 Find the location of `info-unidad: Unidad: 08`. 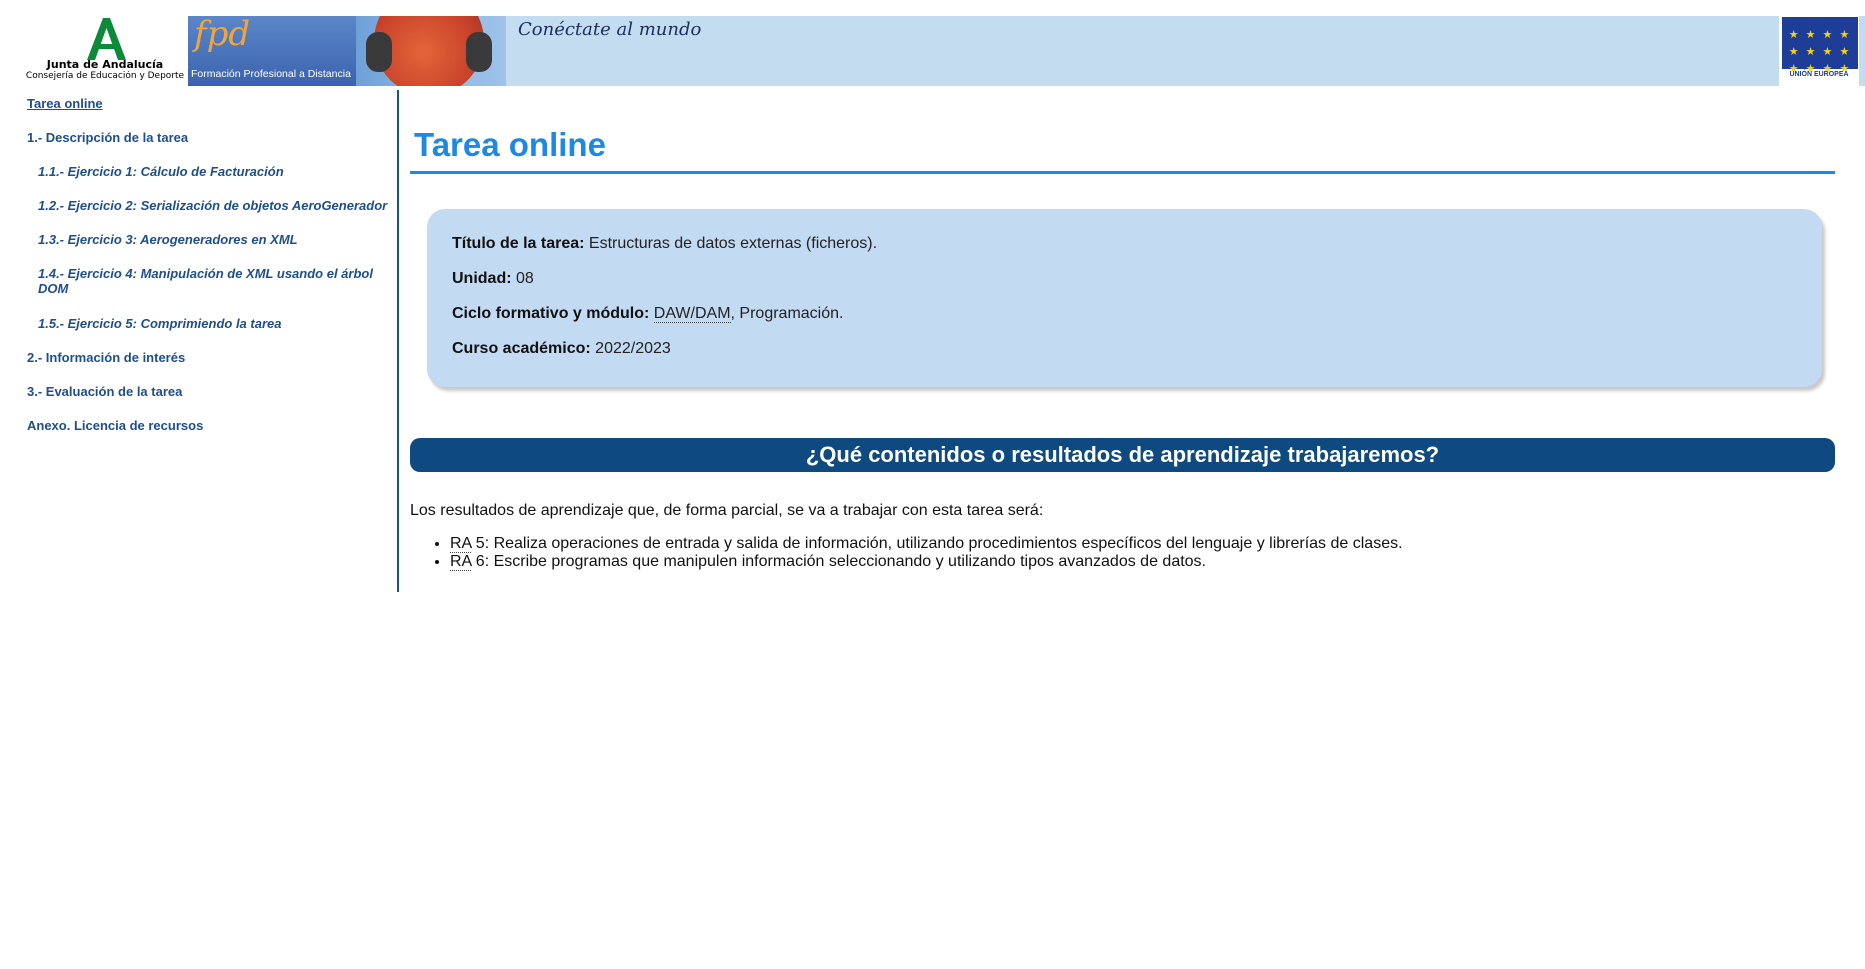

info-unidad: Unidad: 08 is located at coordinates (493, 279).